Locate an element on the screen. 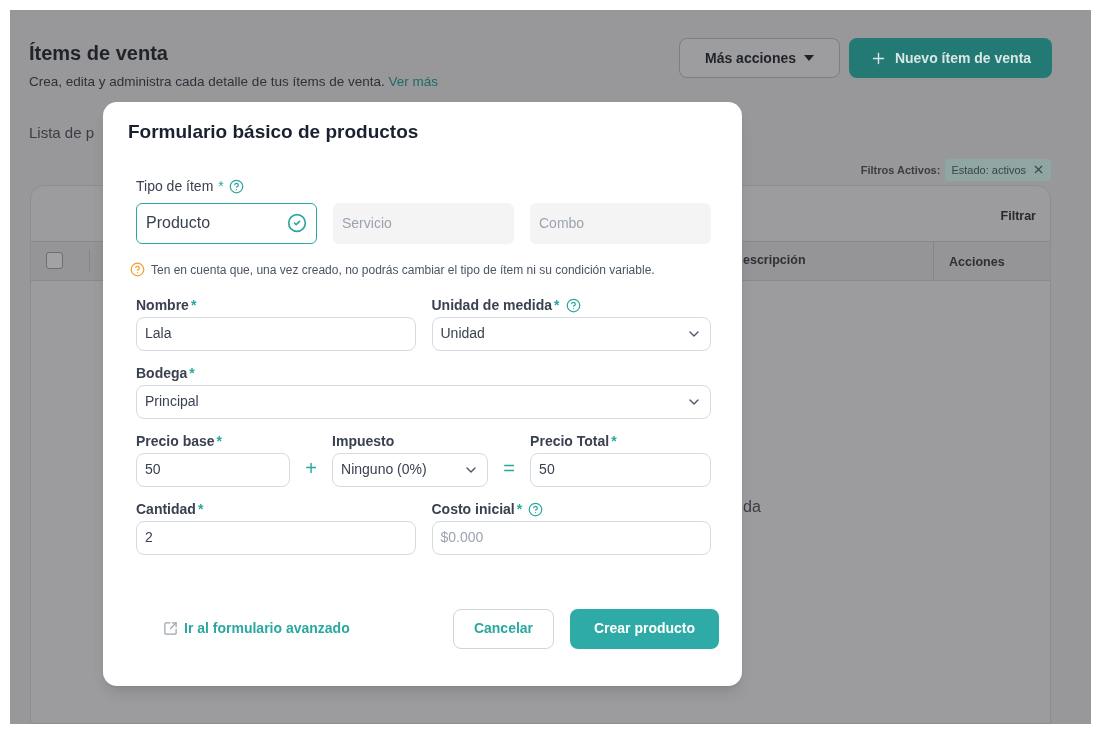 Image resolution: width=1101 pixels, height=734 pixels. field-label: Unidad de medida is located at coordinates (492, 305).